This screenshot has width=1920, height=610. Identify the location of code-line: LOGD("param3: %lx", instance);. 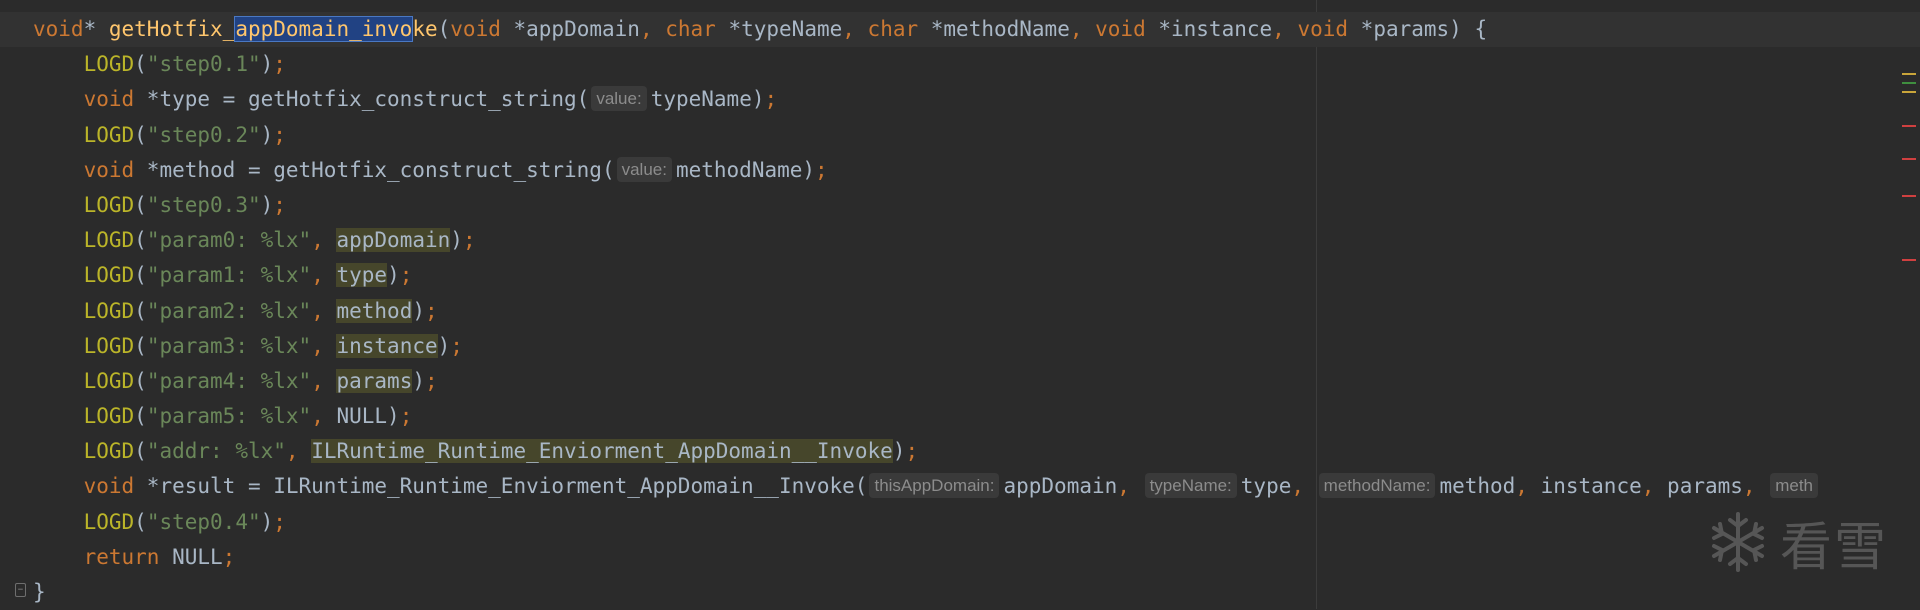
(976, 346).